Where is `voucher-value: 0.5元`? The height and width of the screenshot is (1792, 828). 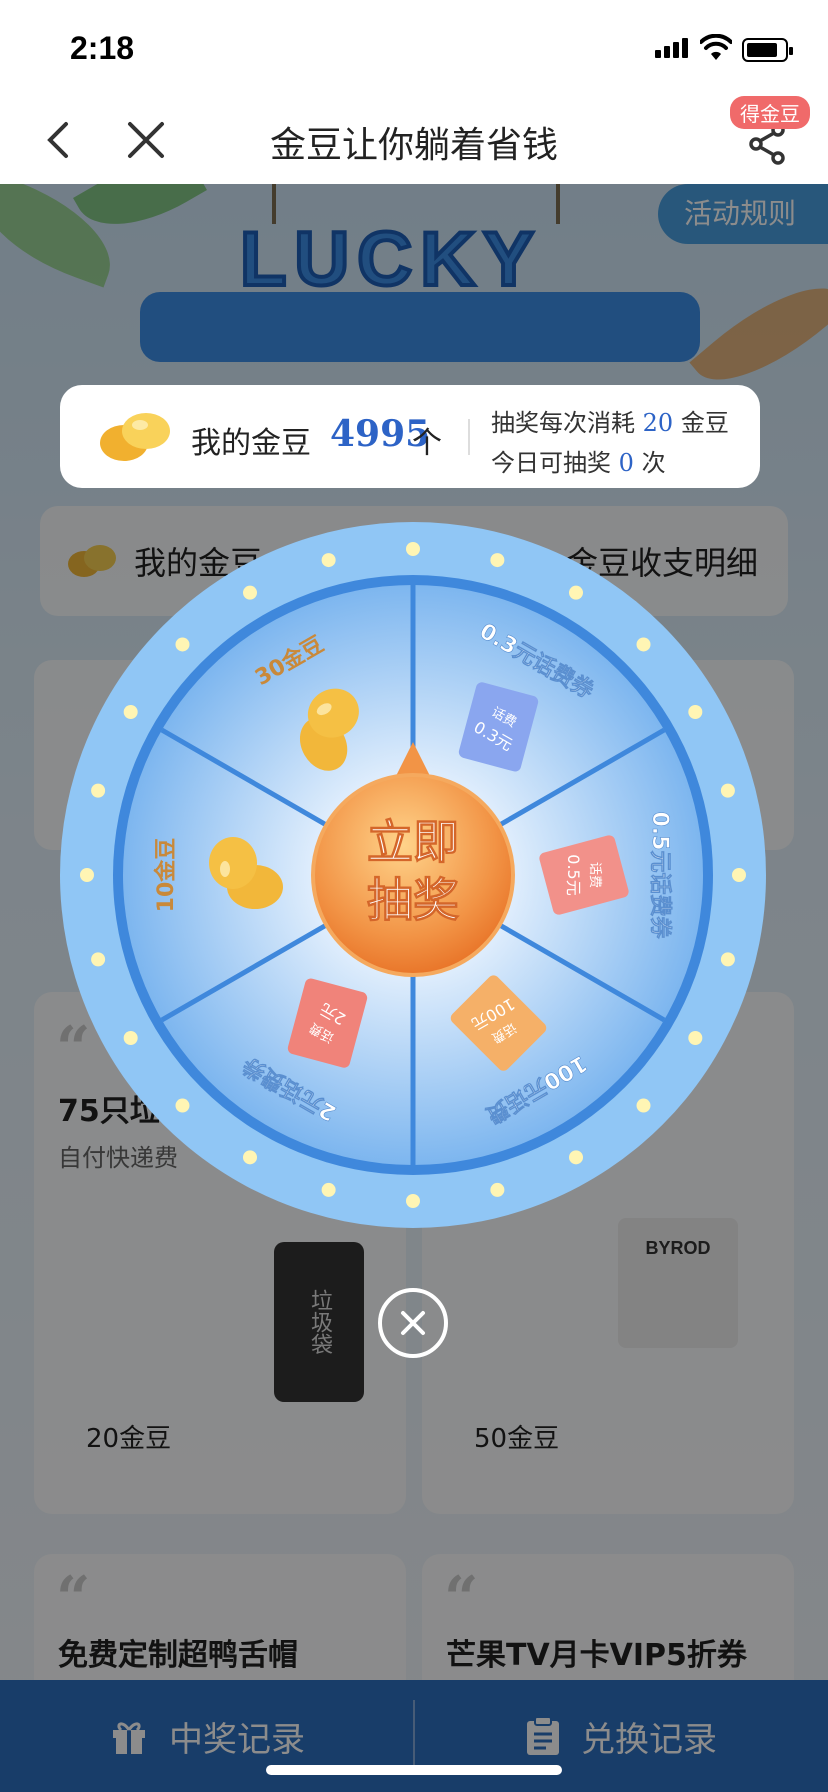 voucher-value: 0.5元 is located at coordinates (573, 874).